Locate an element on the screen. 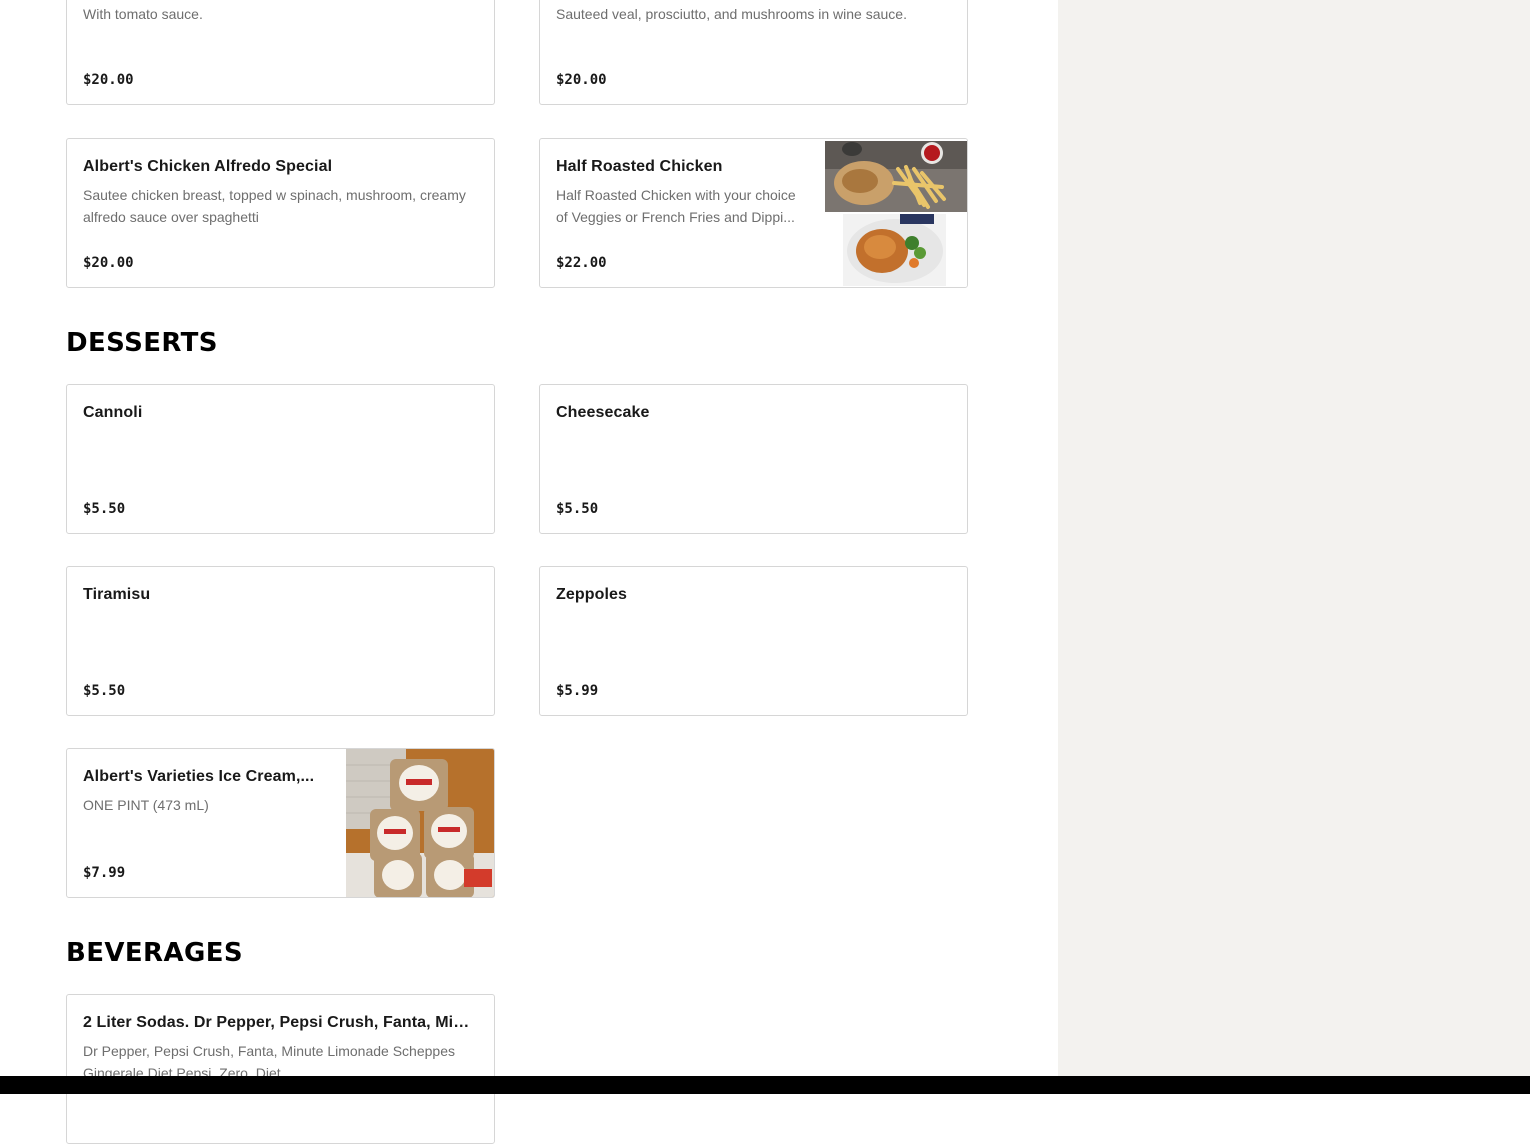  section-title-beverages: BEVERAGES is located at coordinates (155, 953).